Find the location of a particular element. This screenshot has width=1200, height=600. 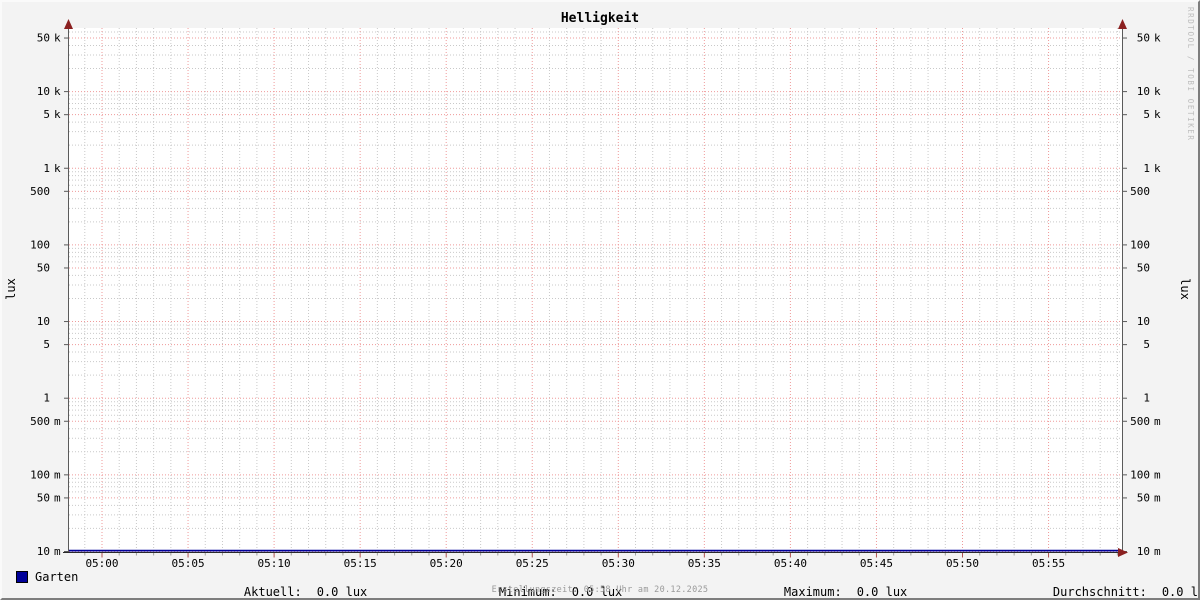

x-tick-label: 05:35 is located at coordinates (704, 563).